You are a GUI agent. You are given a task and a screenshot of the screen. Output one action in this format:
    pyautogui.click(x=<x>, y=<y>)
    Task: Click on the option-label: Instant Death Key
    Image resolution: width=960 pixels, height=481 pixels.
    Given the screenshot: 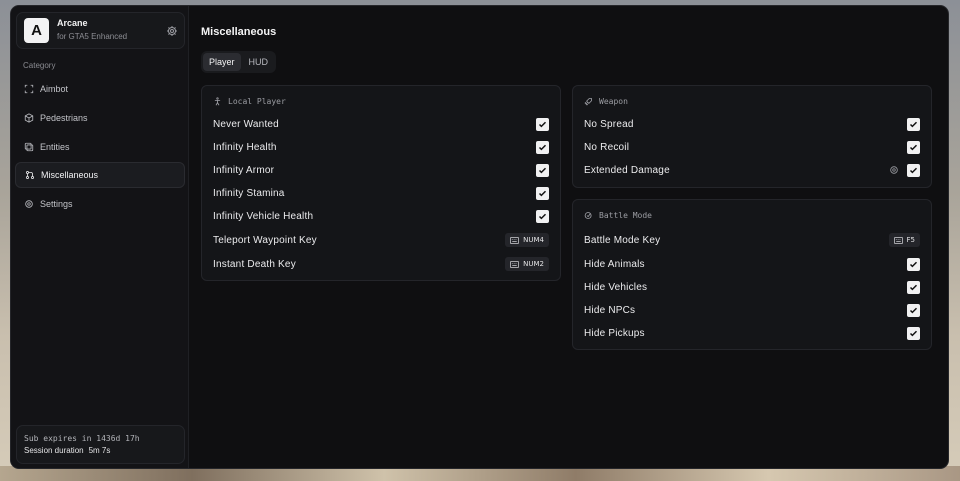 What is the action you would take?
    pyautogui.click(x=254, y=264)
    